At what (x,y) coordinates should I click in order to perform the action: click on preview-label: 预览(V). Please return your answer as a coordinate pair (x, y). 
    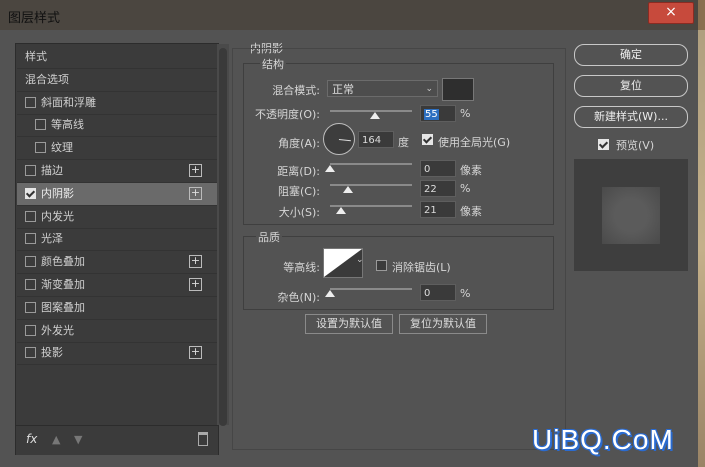
    Looking at the image, I should click on (635, 145).